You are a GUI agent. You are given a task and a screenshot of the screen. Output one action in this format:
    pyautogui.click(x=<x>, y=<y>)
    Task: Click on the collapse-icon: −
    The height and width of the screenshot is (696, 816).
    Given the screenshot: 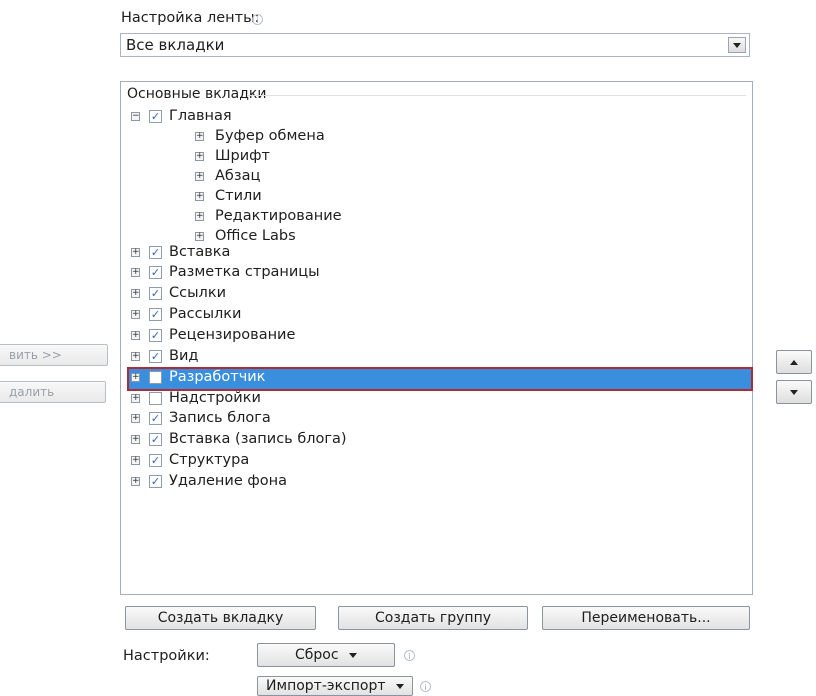 What is the action you would take?
    pyautogui.click(x=135, y=116)
    